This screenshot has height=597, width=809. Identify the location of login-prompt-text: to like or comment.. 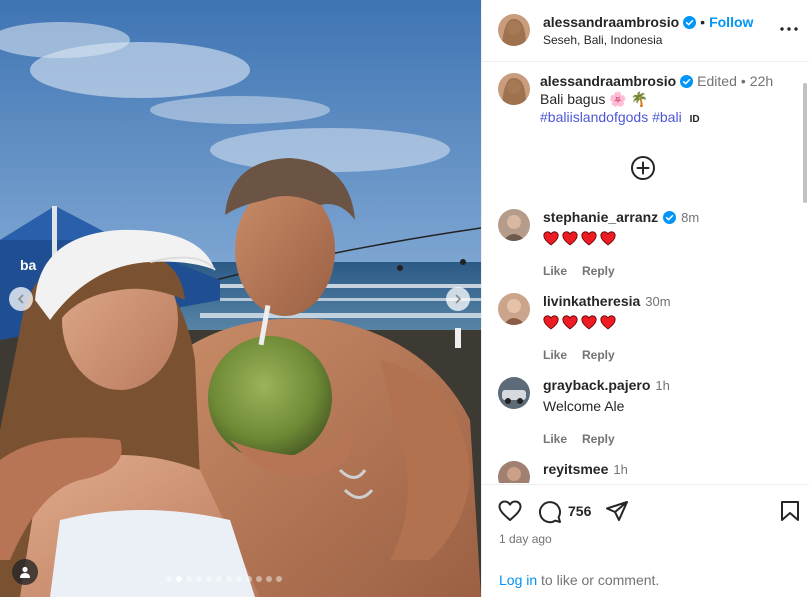
(598, 580).